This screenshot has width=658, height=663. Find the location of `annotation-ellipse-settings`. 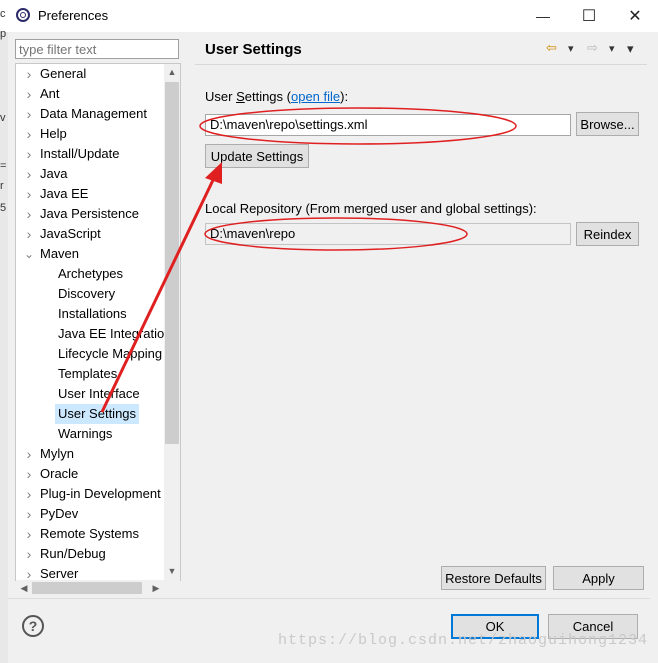

annotation-ellipse-settings is located at coordinates (358, 126).